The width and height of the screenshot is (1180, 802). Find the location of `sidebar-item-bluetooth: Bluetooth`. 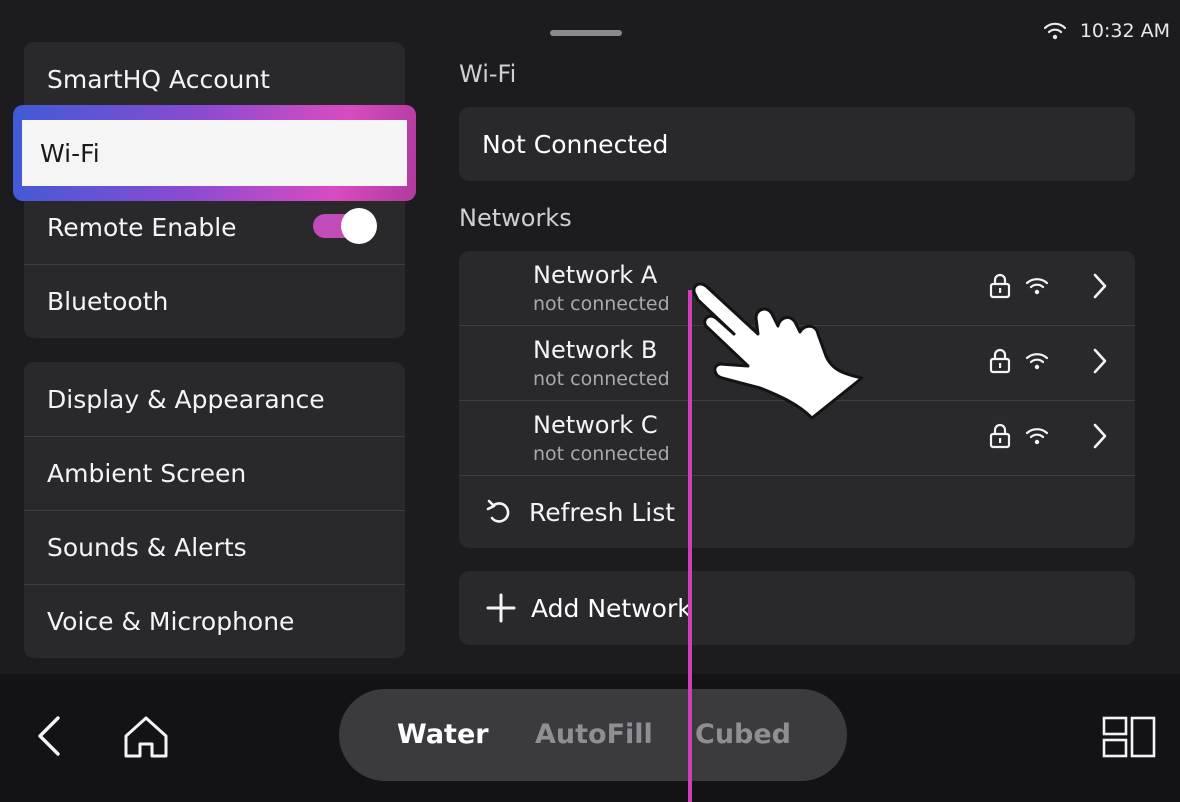

sidebar-item-bluetooth: Bluetooth is located at coordinates (214, 301).